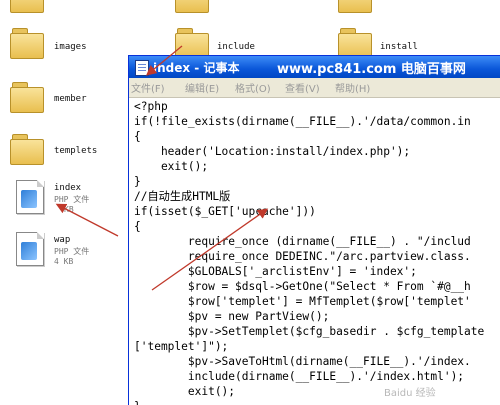 This screenshot has width=500, height=405. I want to click on menu-edit: 编辑(E), so click(202, 87).